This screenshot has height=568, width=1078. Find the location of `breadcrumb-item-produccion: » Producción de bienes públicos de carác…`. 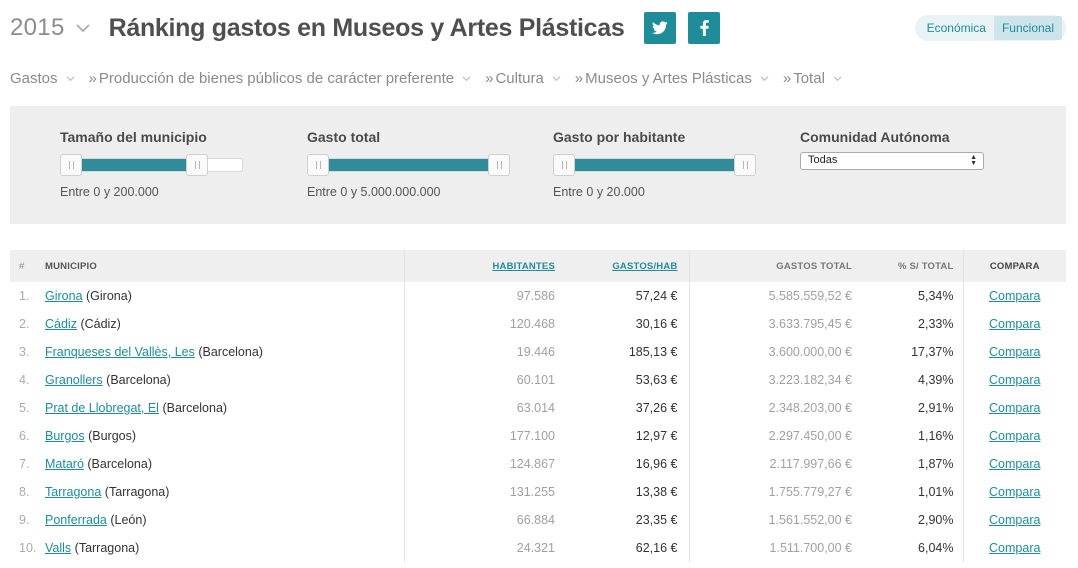

breadcrumb-item-produccion: » Producción de bienes públicos de carác… is located at coordinates (287, 78).